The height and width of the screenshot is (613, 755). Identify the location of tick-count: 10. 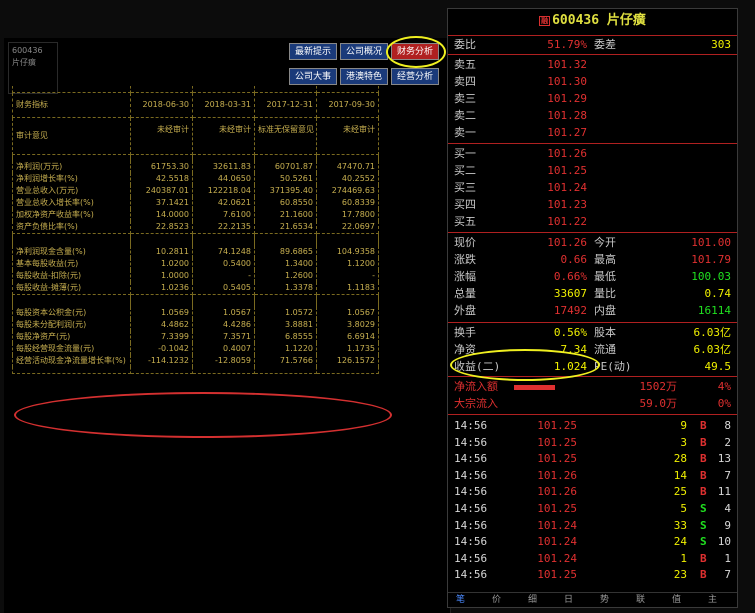
(724, 542).